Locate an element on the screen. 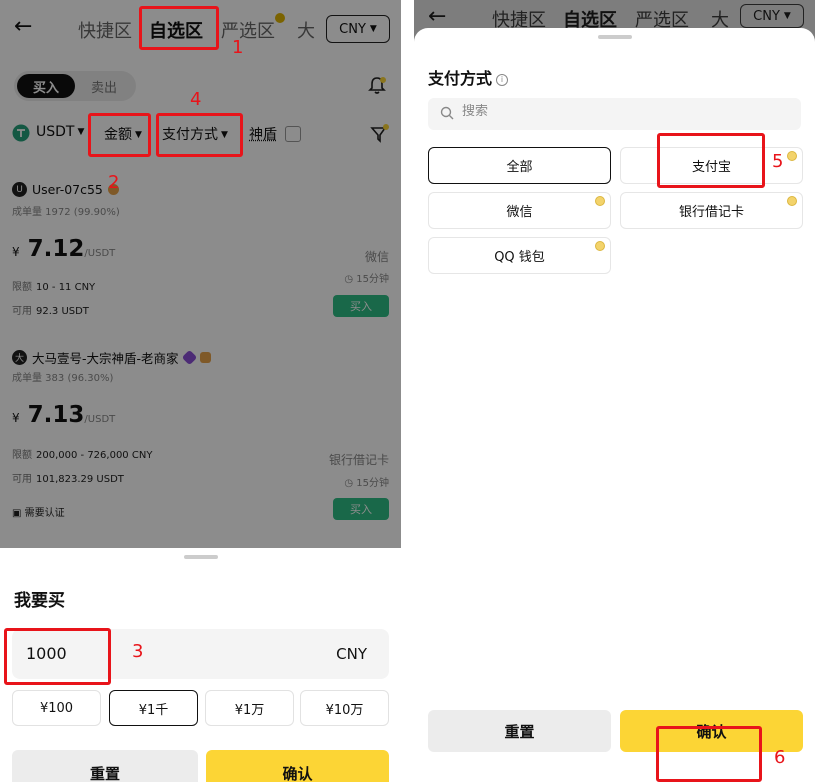 This screenshot has height=782, width=815. option-all-label: 全部 is located at coordinates (519, 167).